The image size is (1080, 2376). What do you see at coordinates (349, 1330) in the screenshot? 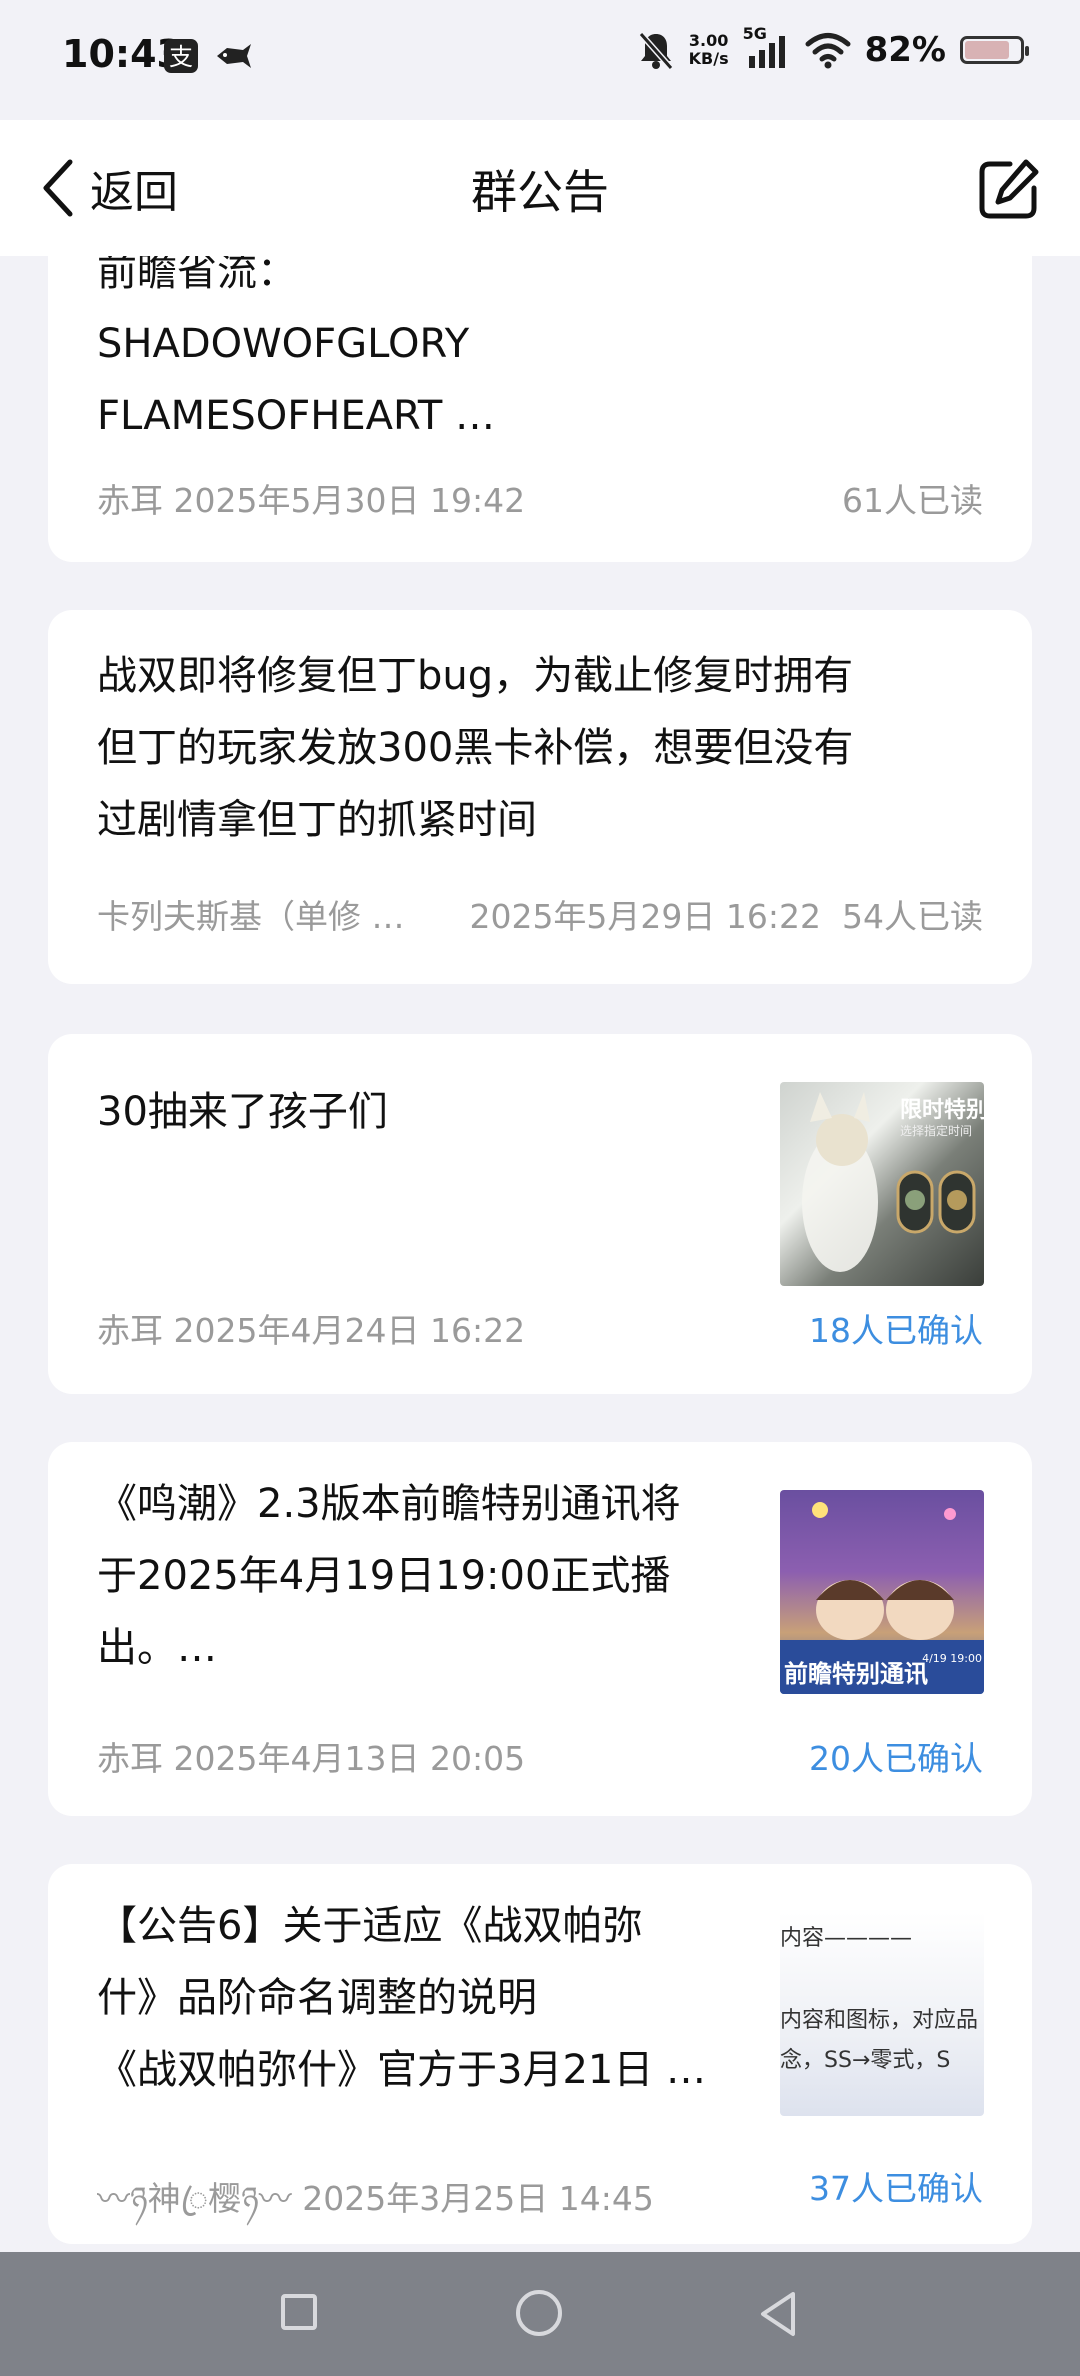
I see `notice-date: 2025年4月24日 16:22` at bounding box center [349, 1330].